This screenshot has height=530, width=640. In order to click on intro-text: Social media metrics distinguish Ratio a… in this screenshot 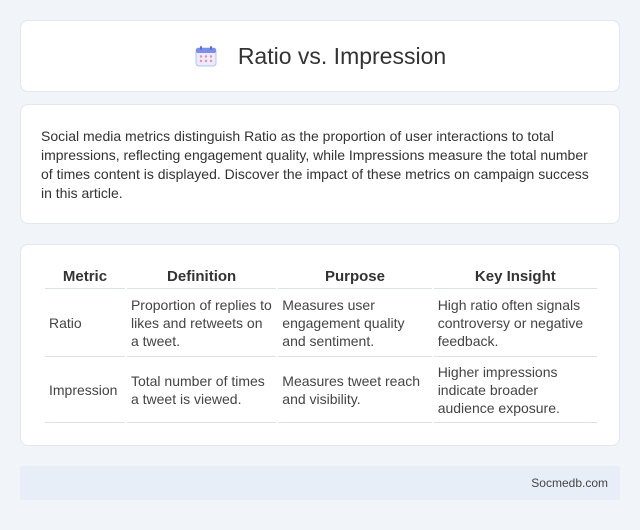, I will do `click(315, 164)`.